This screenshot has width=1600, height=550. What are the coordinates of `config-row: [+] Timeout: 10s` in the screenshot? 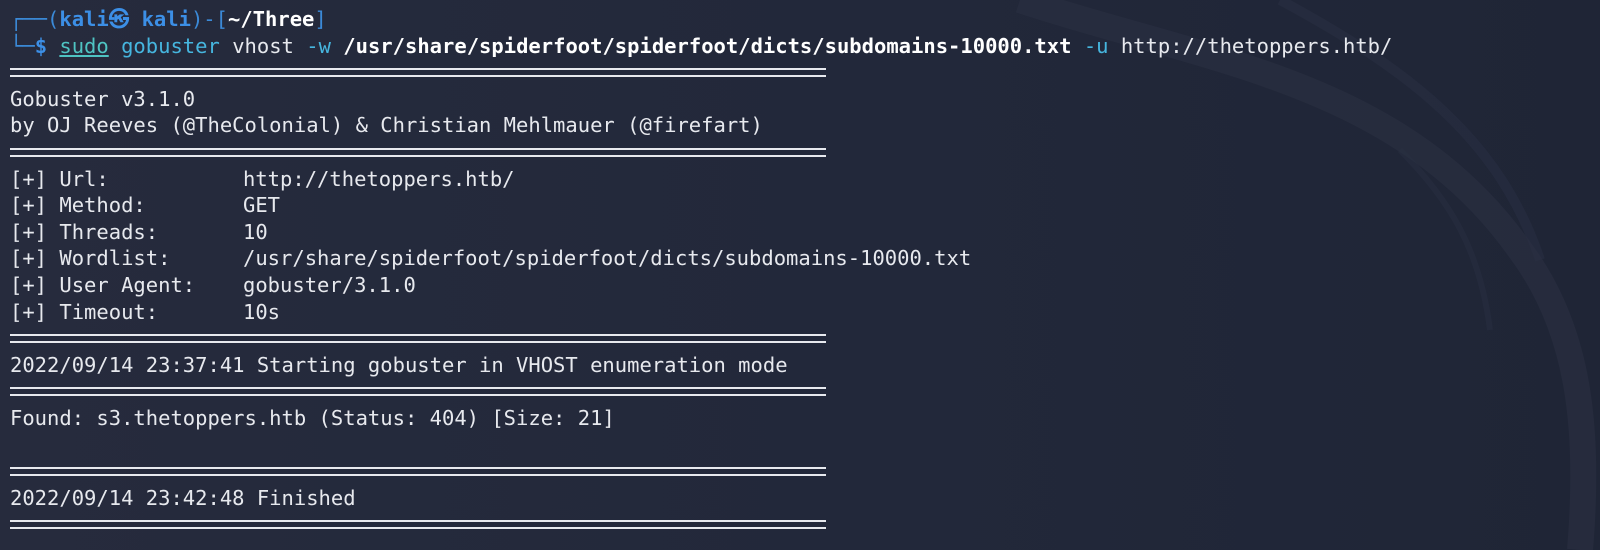 It's located at (805, 312).